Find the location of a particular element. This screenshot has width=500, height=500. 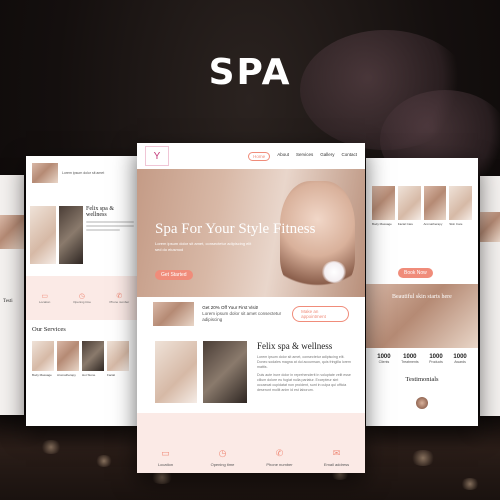

mockup-page-far-left: Testi is located at coordinates (12, 295).